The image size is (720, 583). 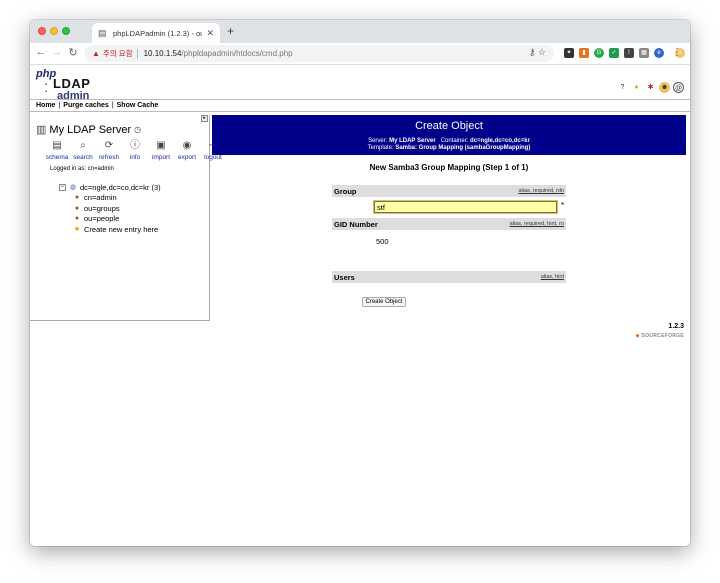 What do you see at coordinates (454, 141) in the screenshot?
I see `container-label: Container:` at bounding box center [454, 141].